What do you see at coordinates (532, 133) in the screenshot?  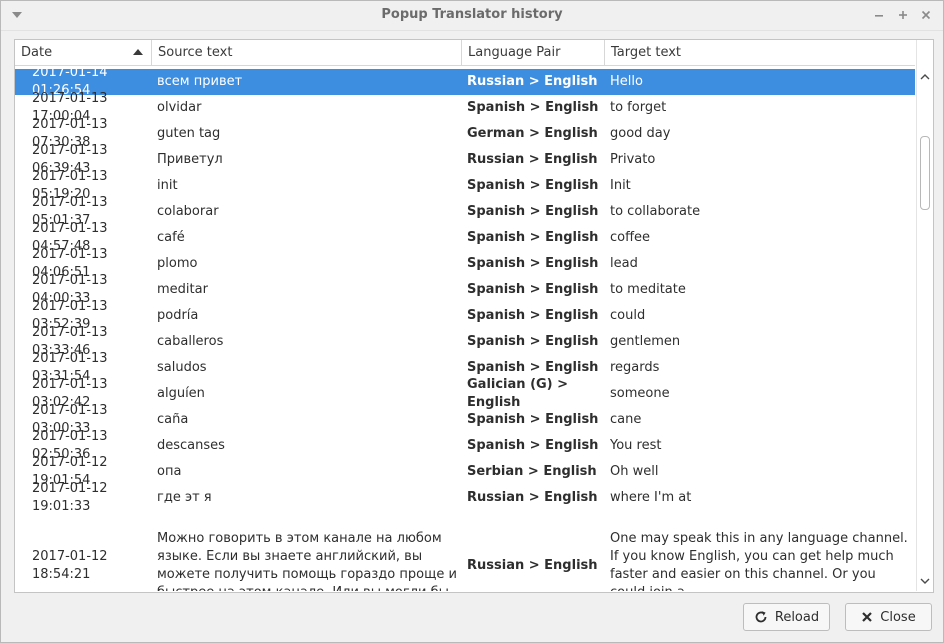 I see `language-pair-cell: German > English` at bounding box center [532, 133].